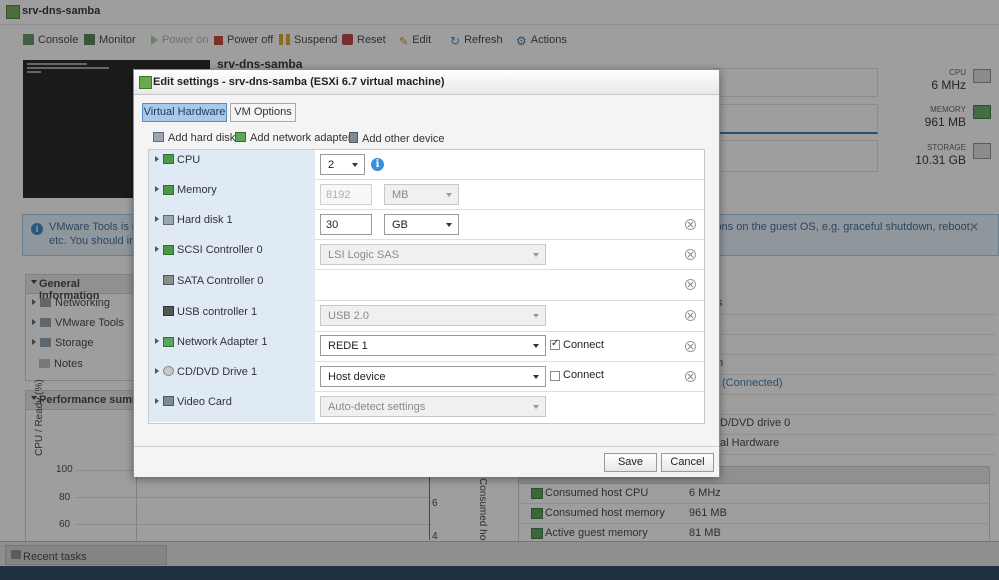 The image size is (999, 580). I want to click on info-icon: i, so click(377, 164).